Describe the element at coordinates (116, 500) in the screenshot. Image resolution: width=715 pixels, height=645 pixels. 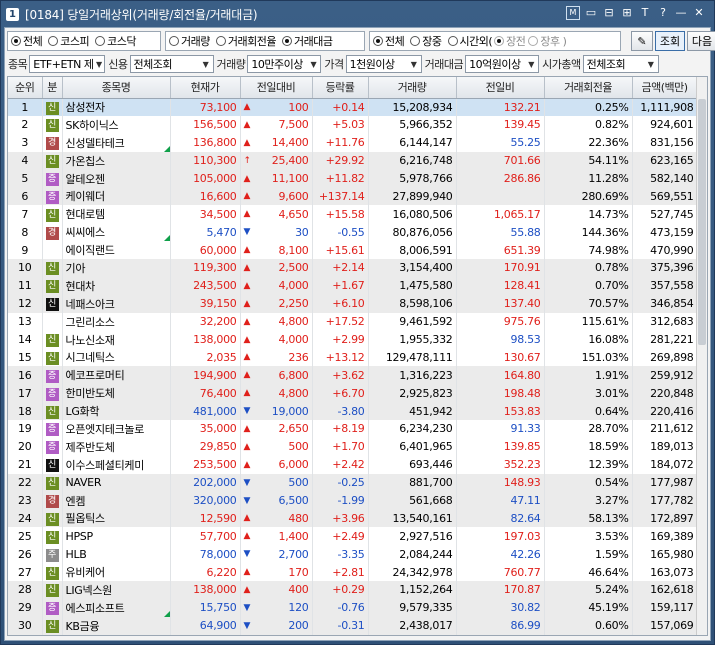
I see `stock-name-cell: 엔켐` at that location.